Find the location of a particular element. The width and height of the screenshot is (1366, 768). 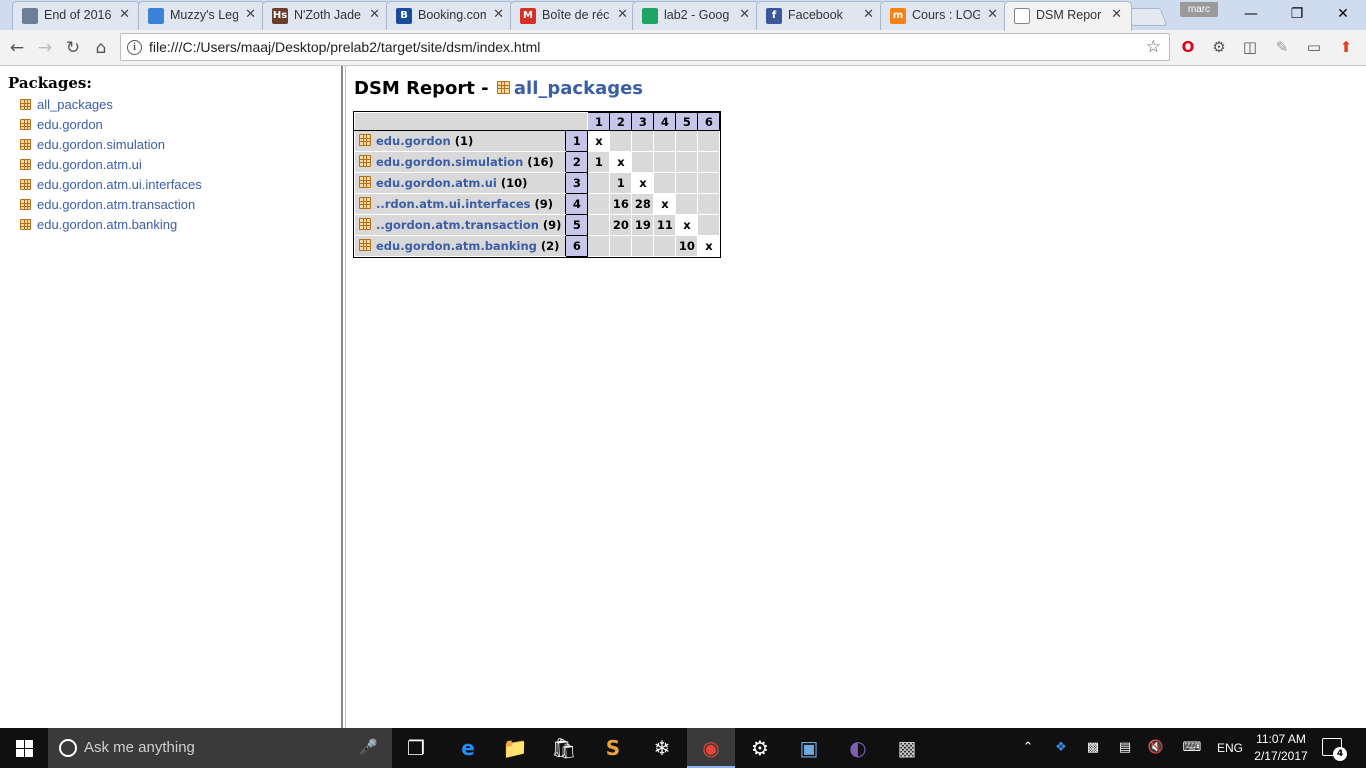

column-header: 4 is located at coordinates (665, 121).